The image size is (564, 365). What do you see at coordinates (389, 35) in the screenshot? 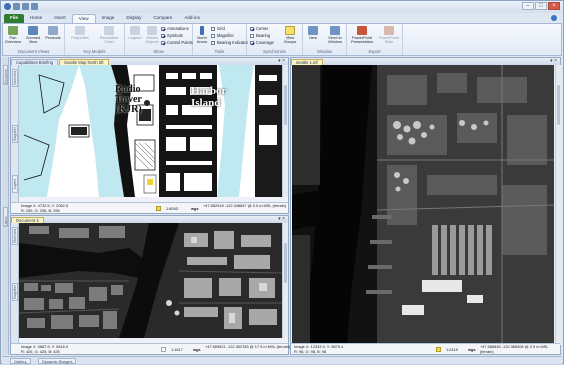
I see `powerpoint-slide-button: PowerPoint Slide` at bounding box center [389, 35].